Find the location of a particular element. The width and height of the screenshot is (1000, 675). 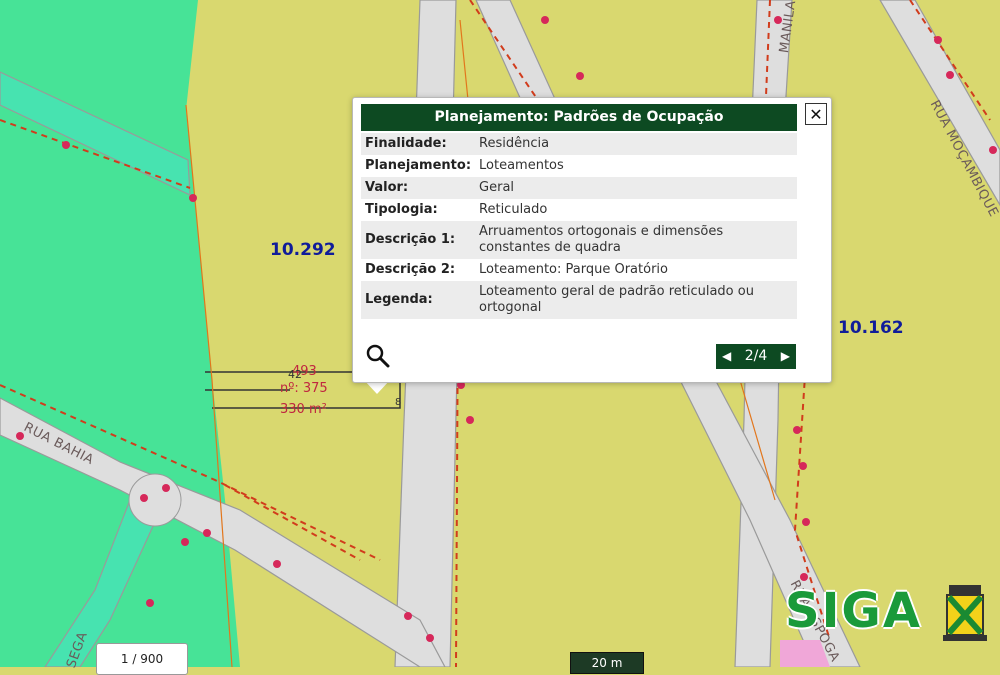

next-arrow-icon: ▶ is located at coordinates (785, 356).